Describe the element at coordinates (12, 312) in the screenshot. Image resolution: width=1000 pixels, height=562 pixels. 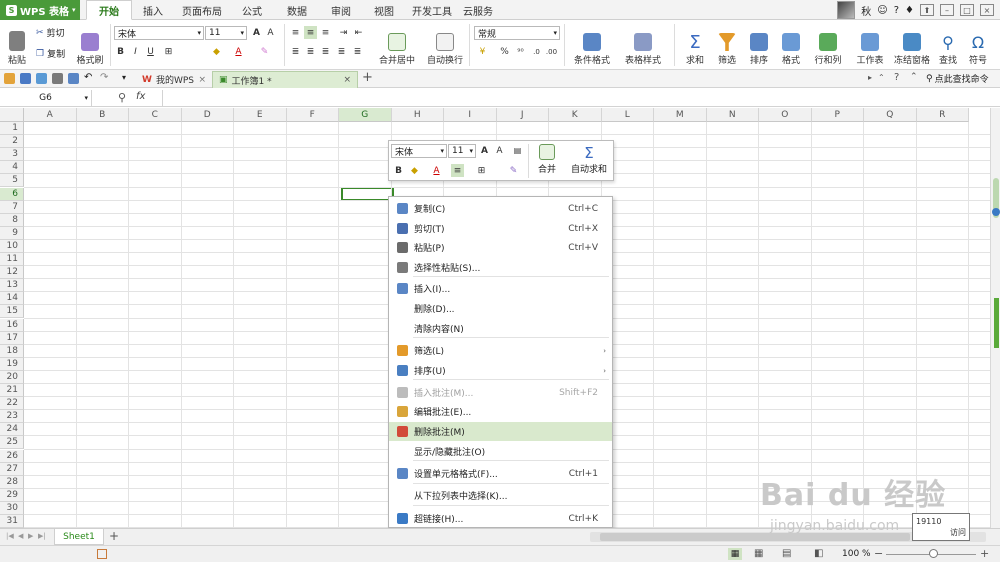
I see `row-header: 15` at that location.